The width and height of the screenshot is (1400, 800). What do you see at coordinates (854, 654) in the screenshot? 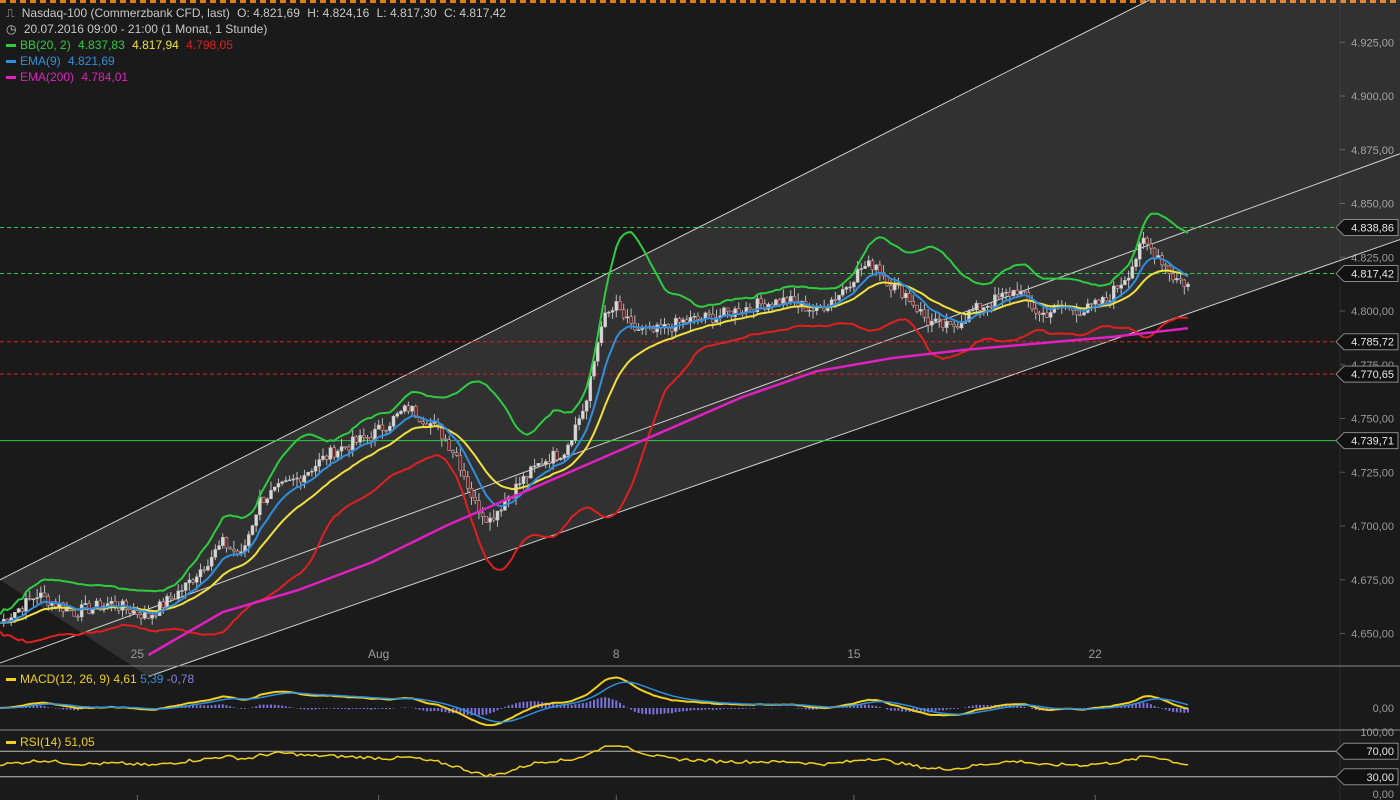
I see `x-tick-label: 15` at bounding box center [854, 654].